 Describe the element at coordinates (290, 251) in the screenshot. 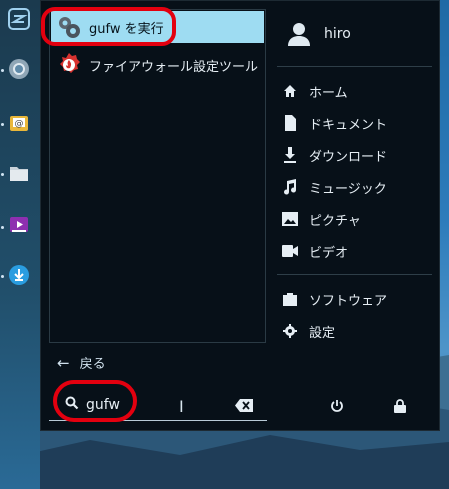

I see `video-icon` at that location.